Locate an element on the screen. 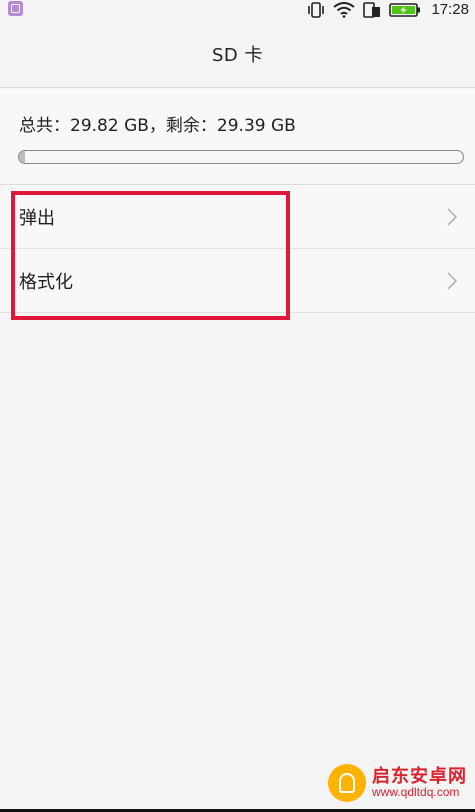  vibrate-icon is located at coordinates (316, 10).